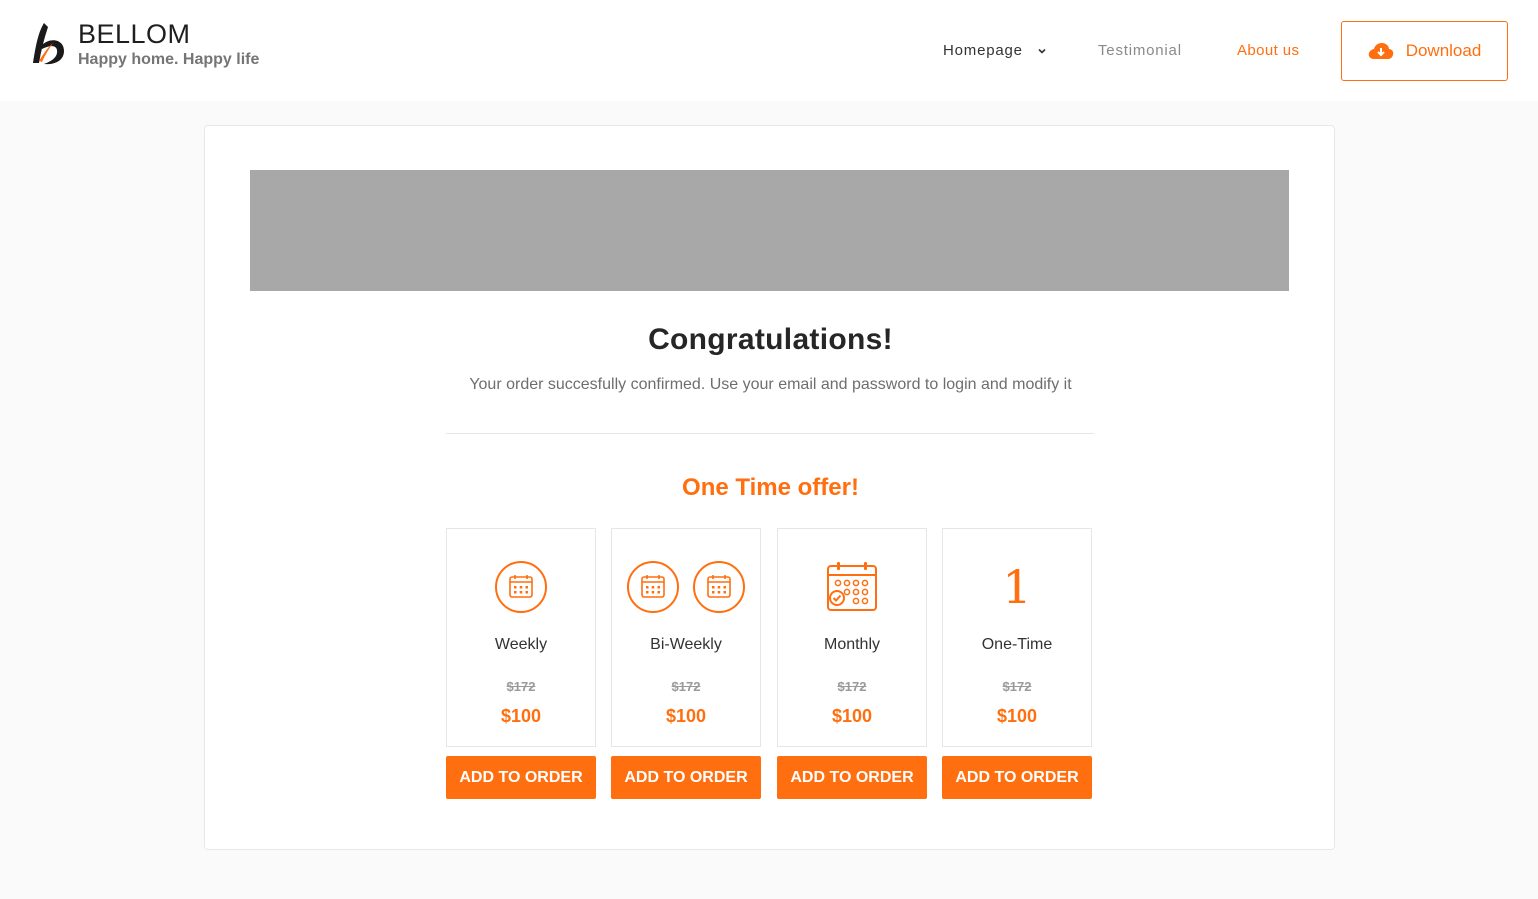  I want to click on brand: BELLOM Happy home. Happy life, so click(168, 45).